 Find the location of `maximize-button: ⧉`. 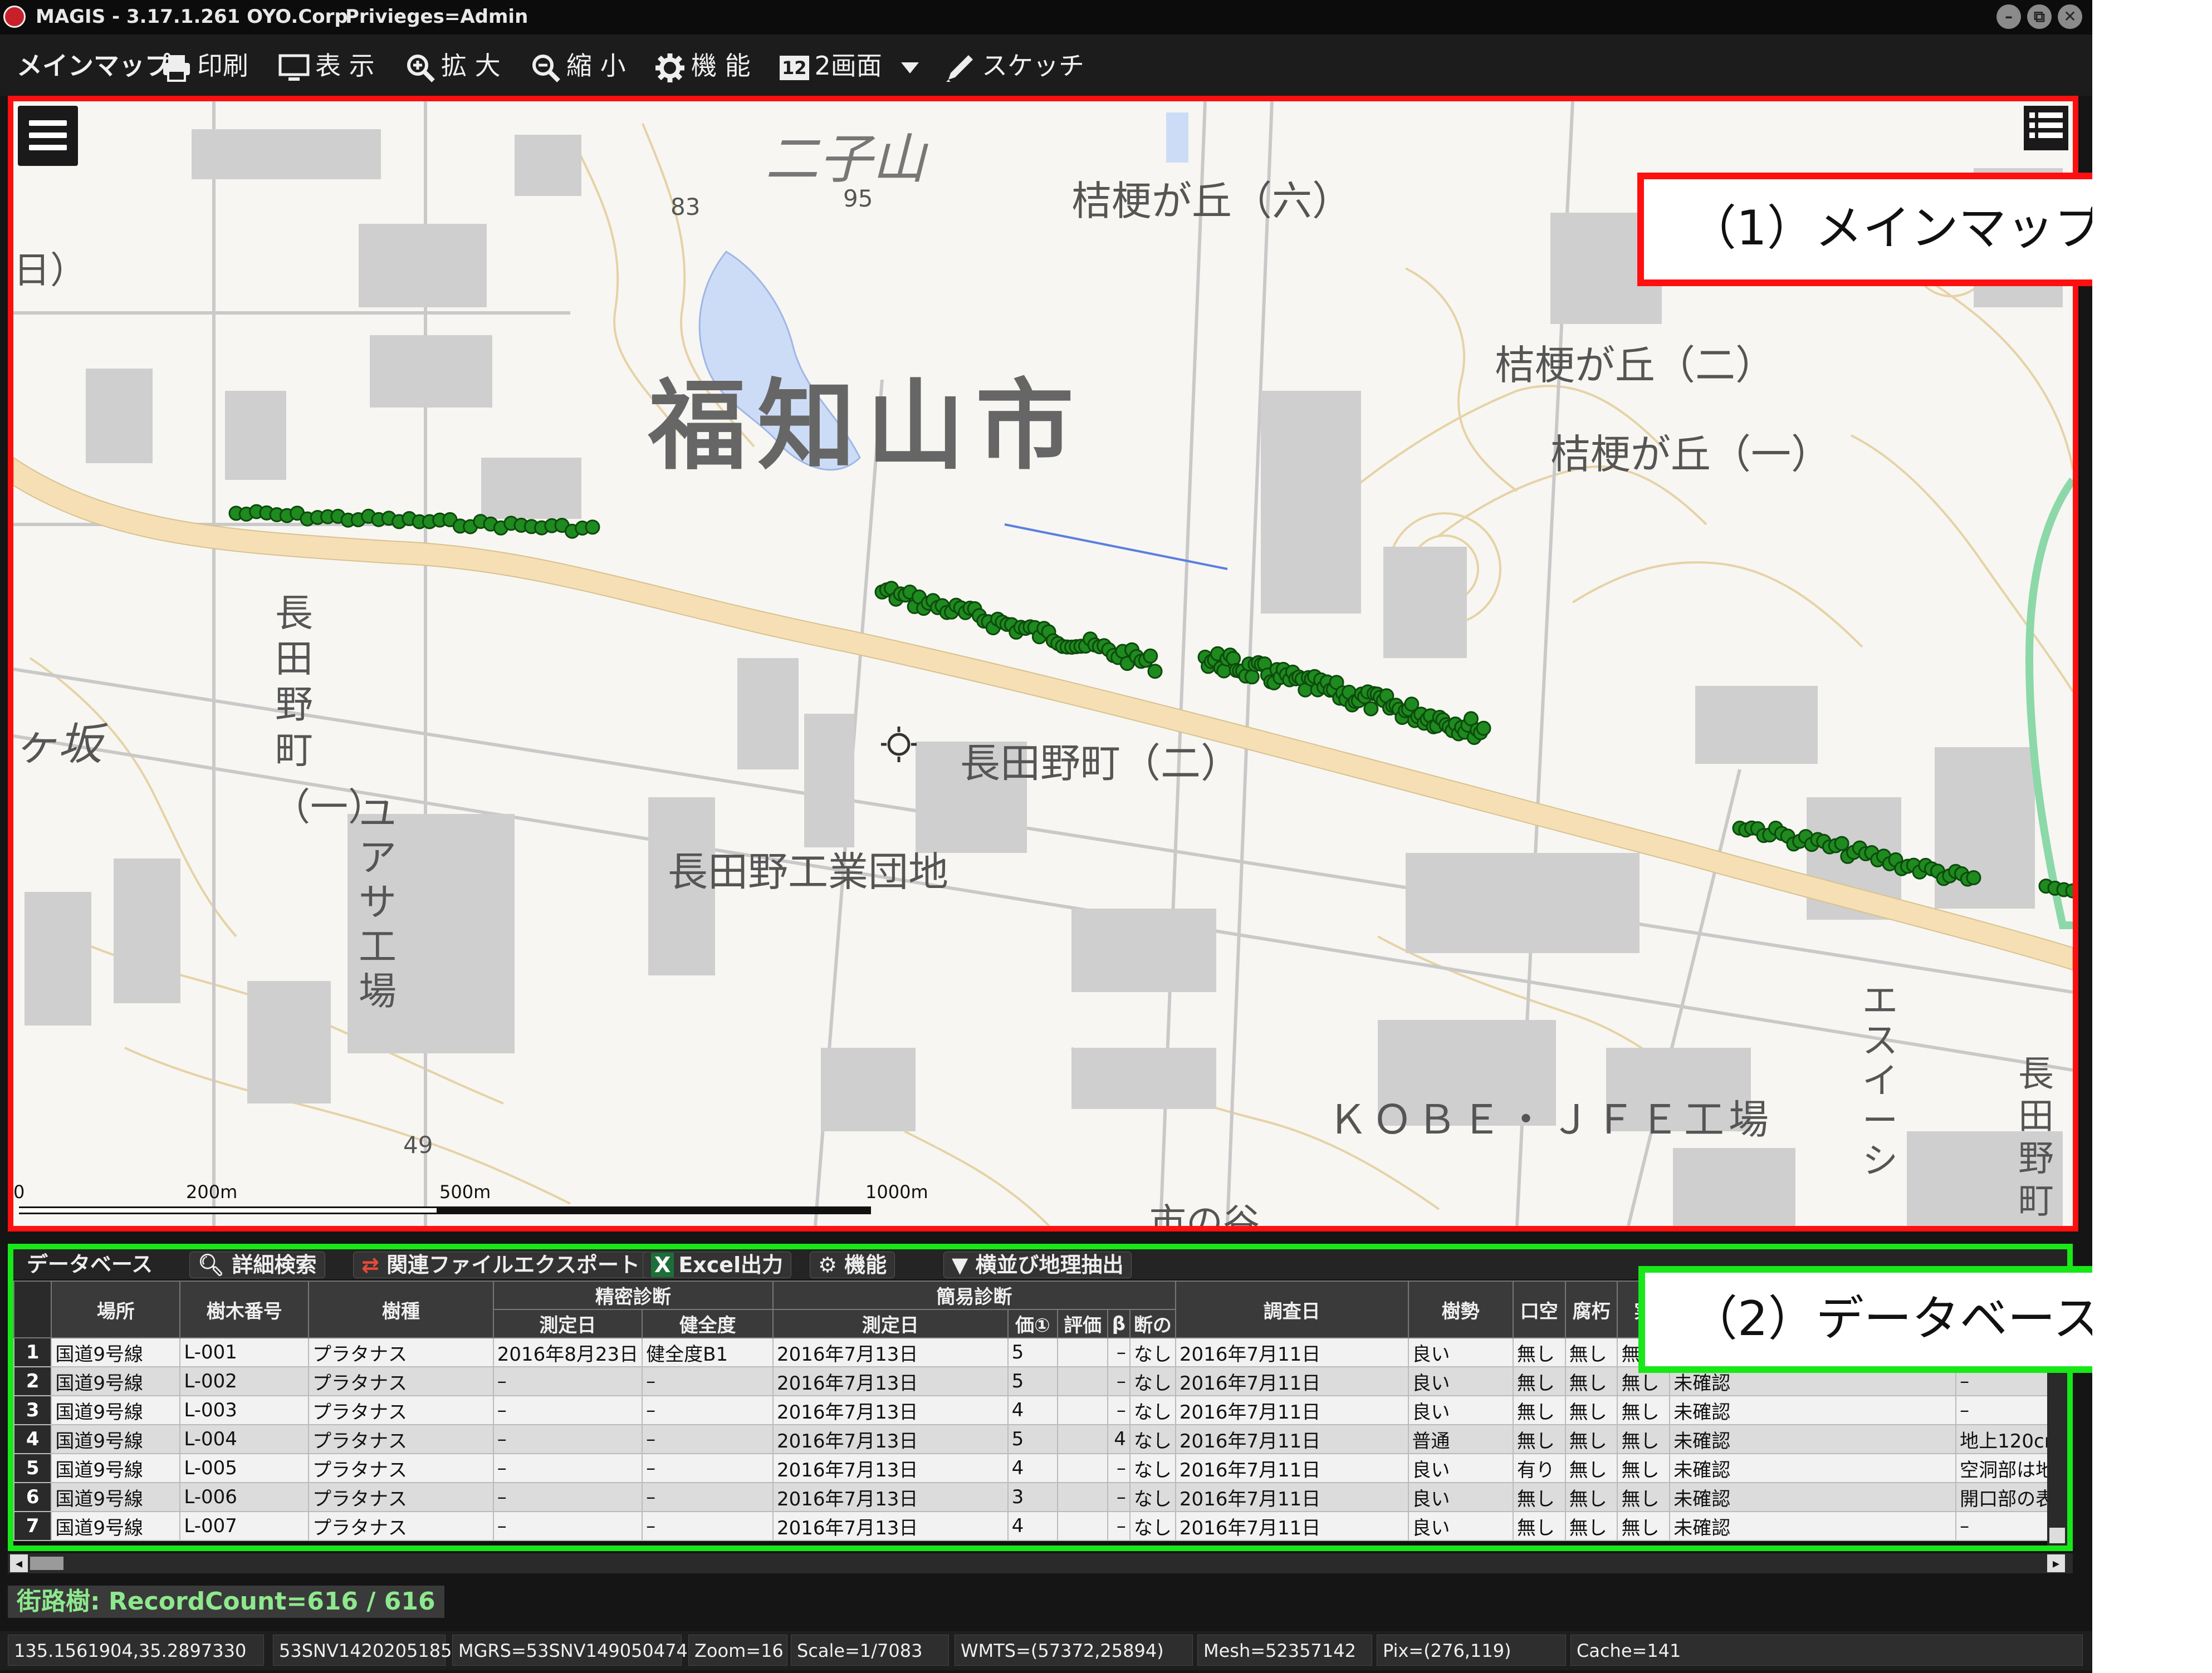

maximize-button: ⧉ is located at coordinates (2039, 16).